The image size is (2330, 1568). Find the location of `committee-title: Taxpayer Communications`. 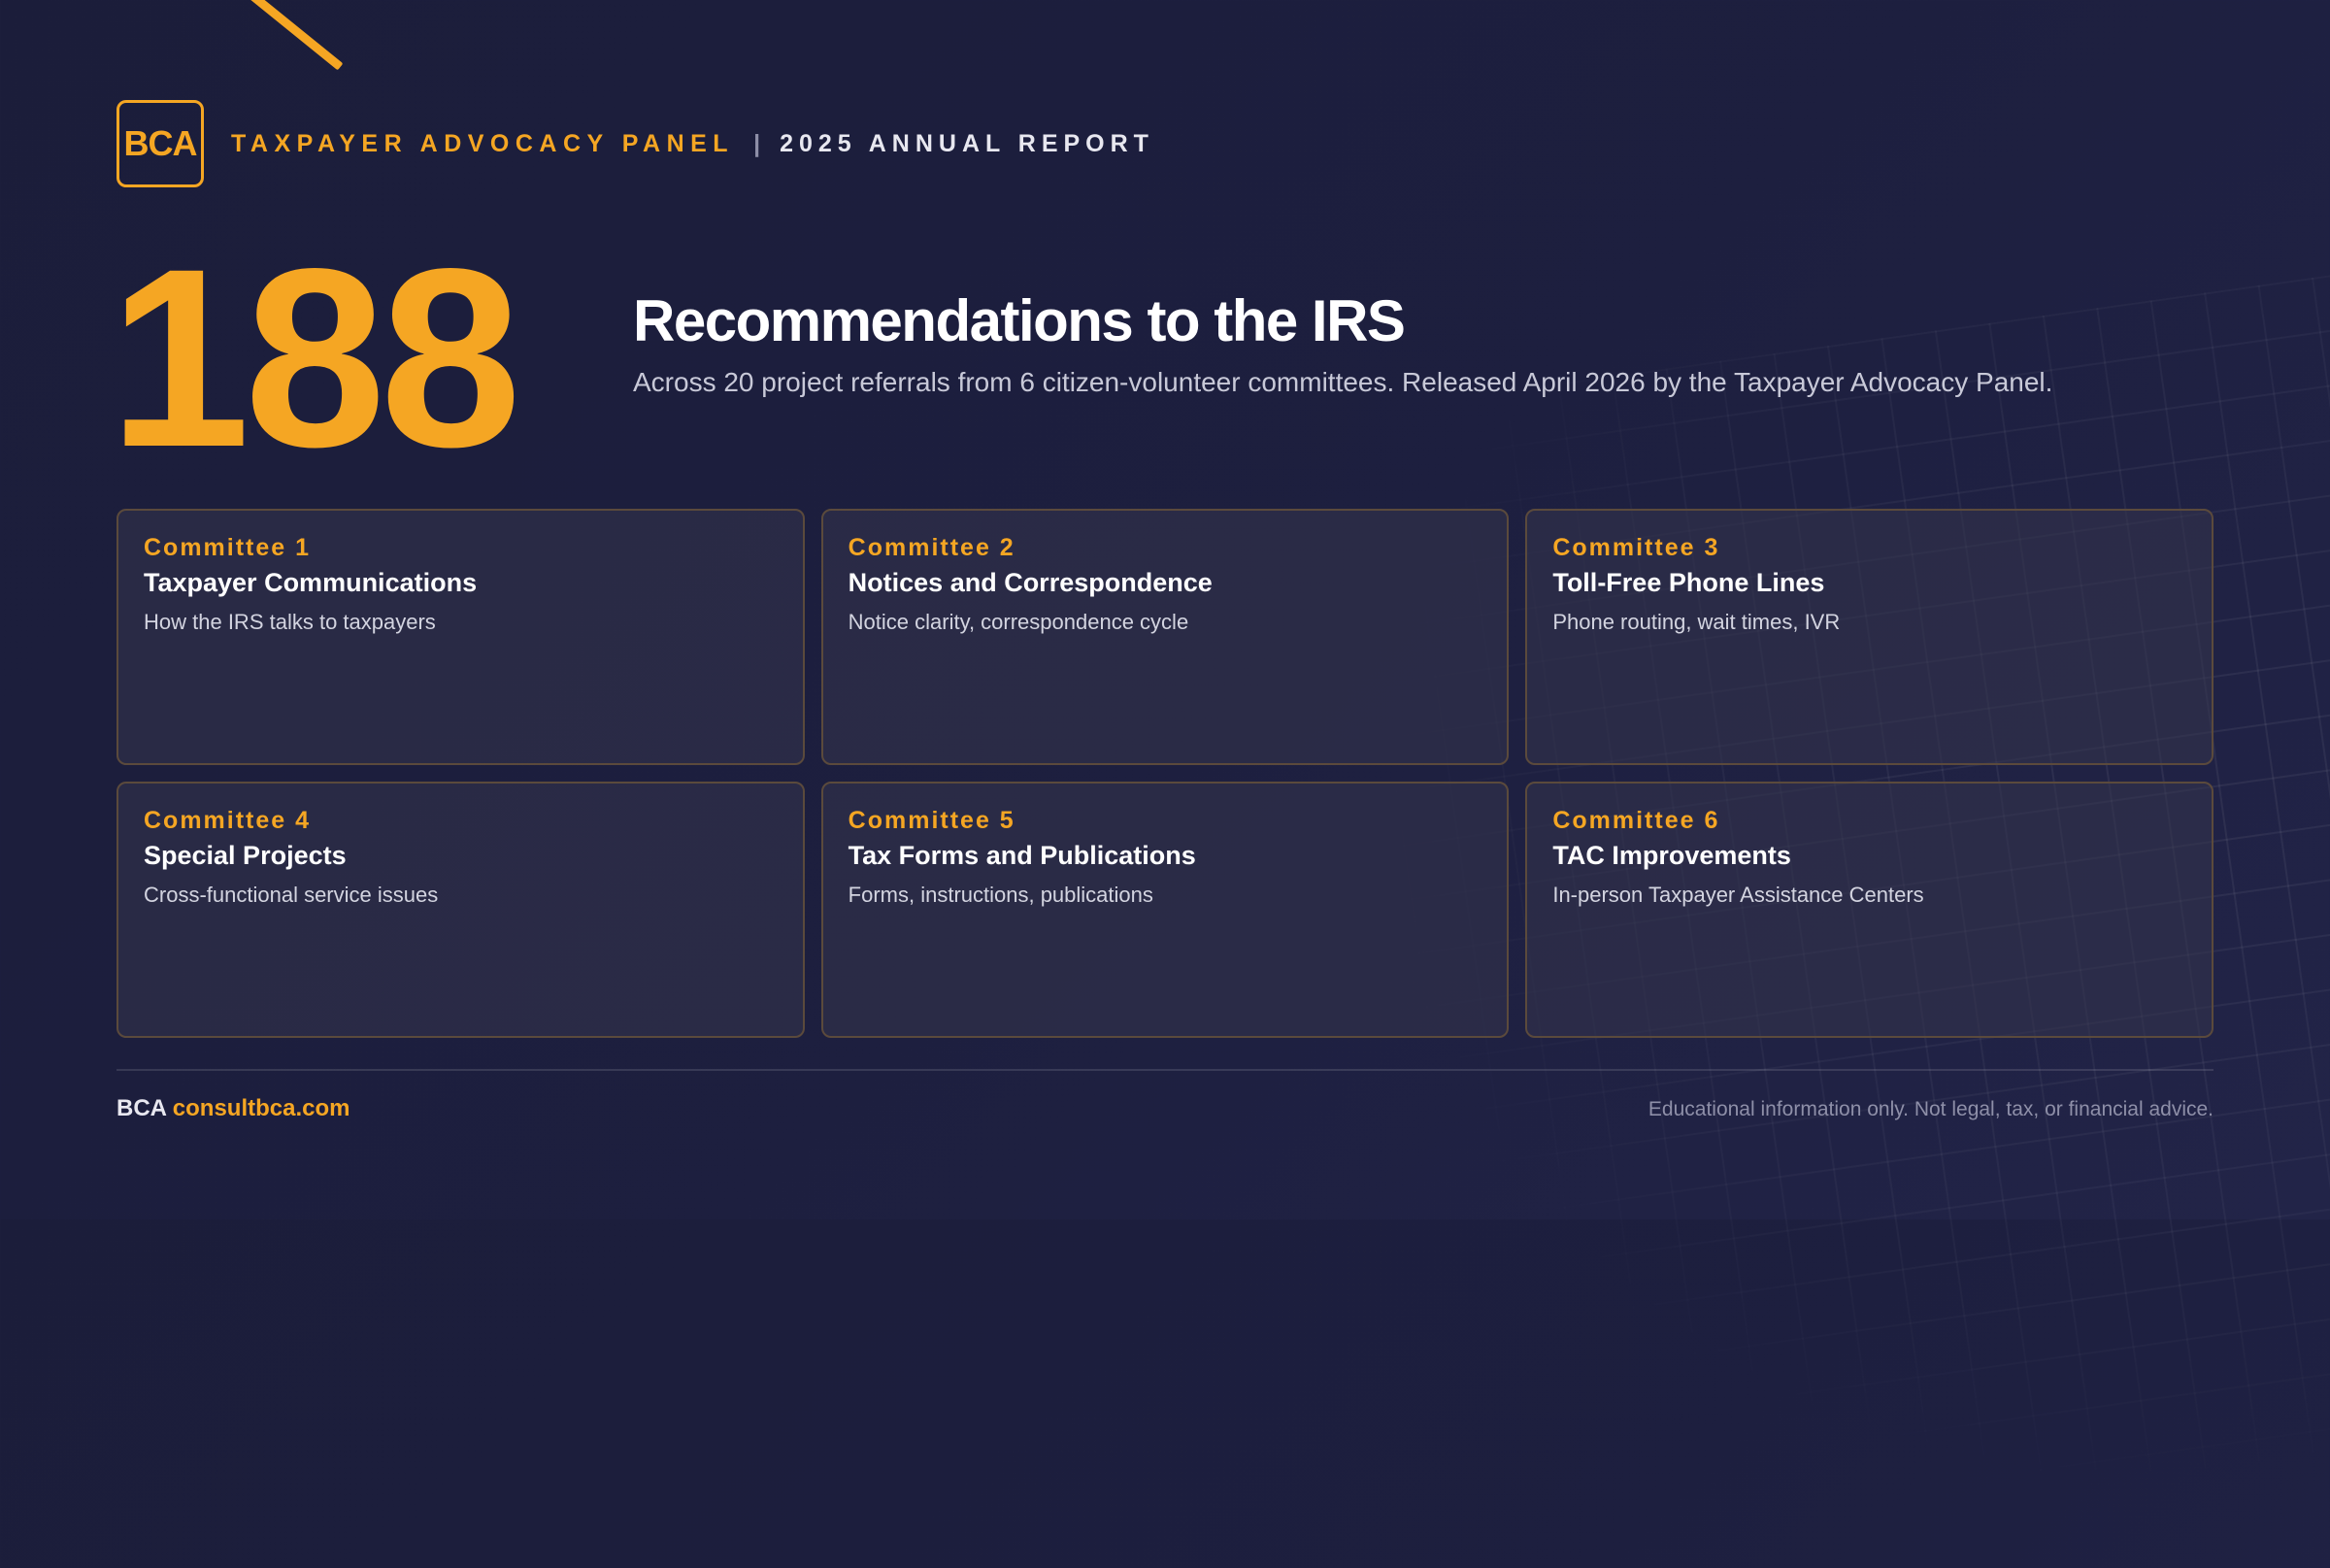

committee-title: Taxpayer Communications is located at coordinates (311, 583).